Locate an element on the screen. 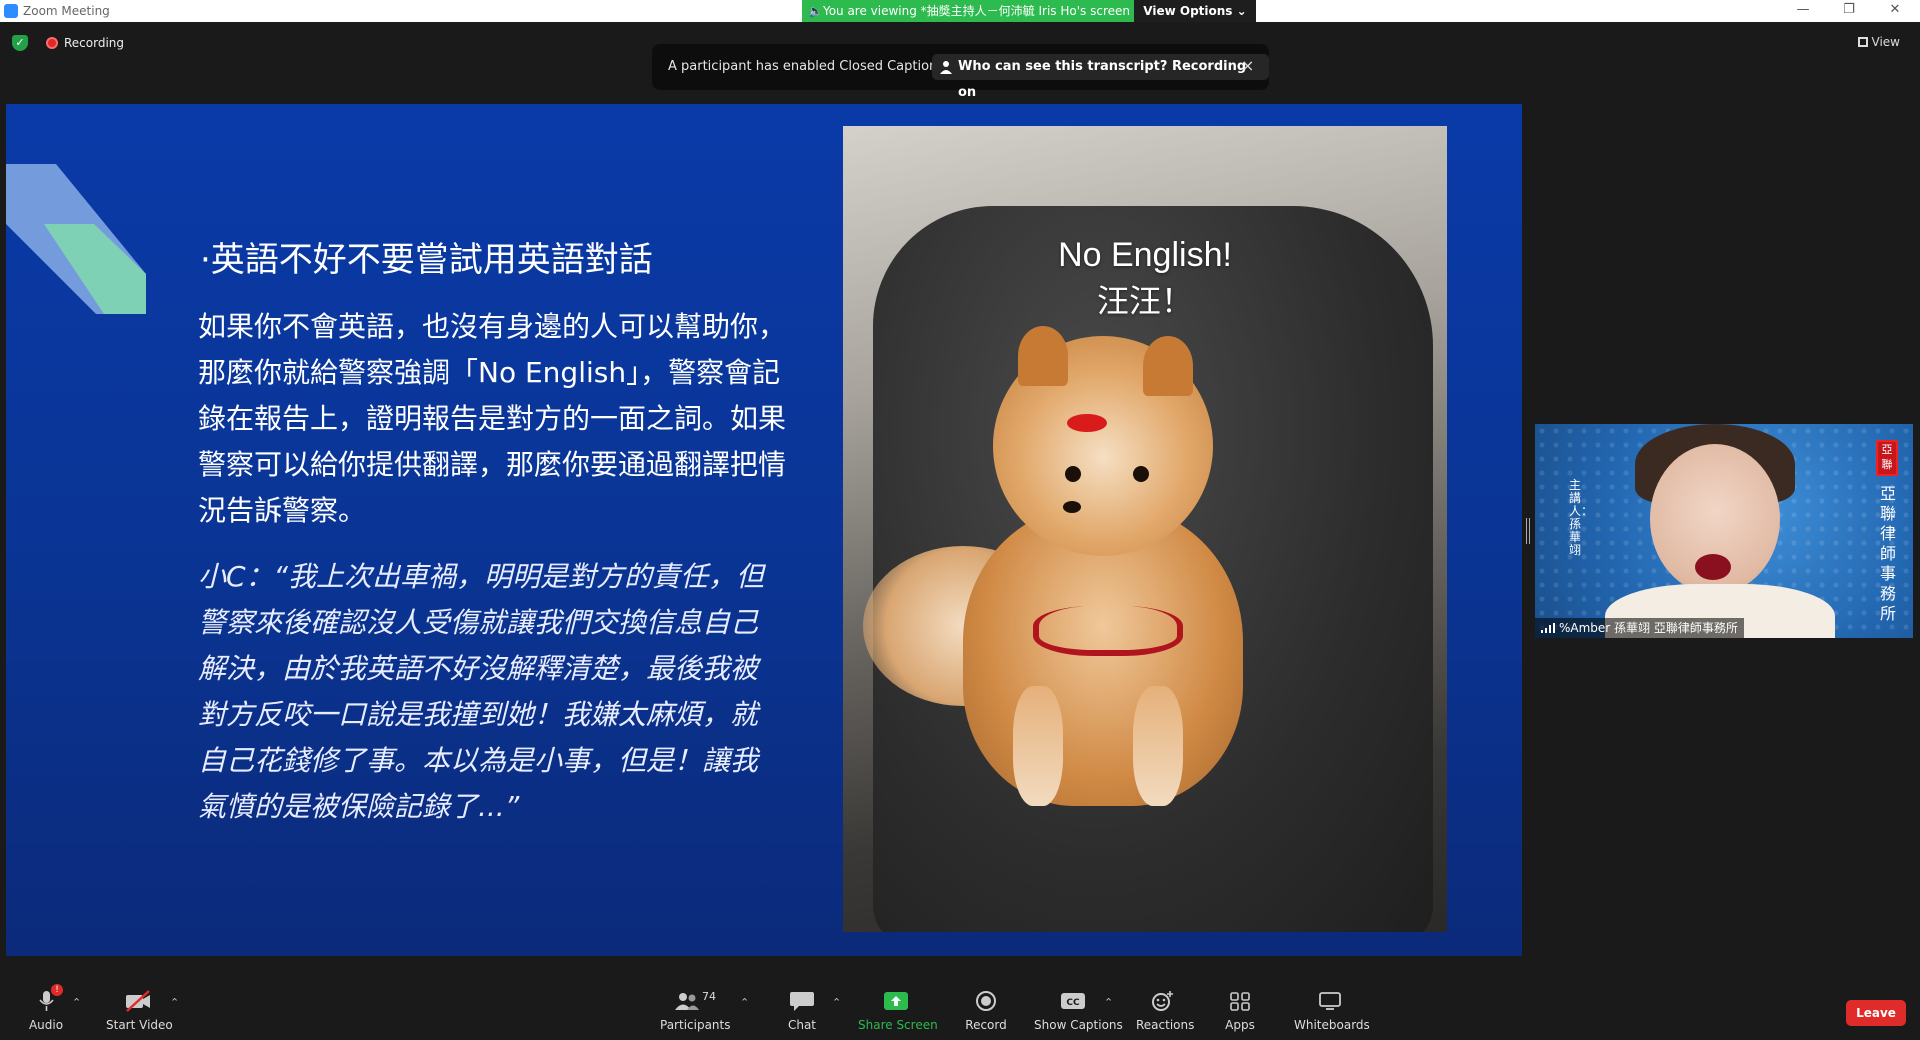 This screenshot has width=1920, height=1040. show-captions-label: Show Captions is located at coordinates (1078, 1025).